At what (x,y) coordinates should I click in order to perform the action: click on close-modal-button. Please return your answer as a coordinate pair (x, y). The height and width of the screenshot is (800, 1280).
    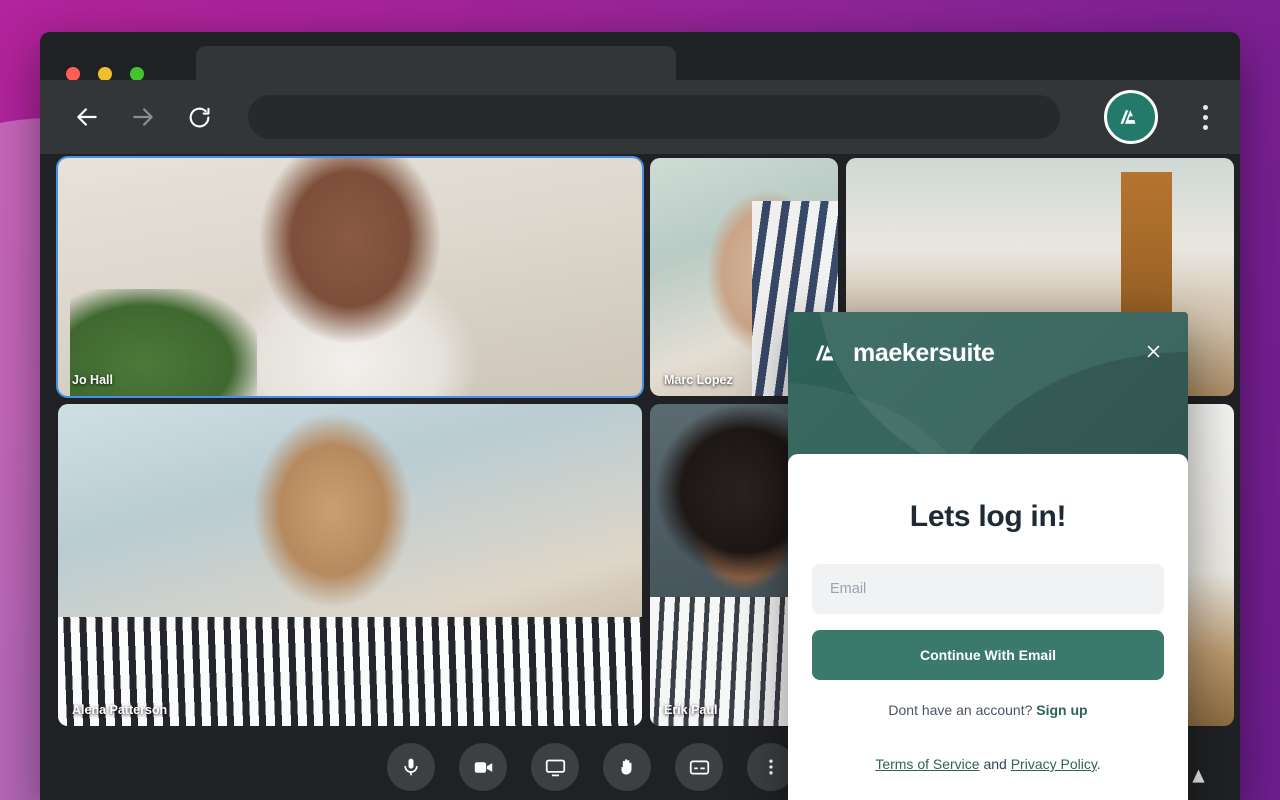
    Looking at the image, I should click on (1153, 351).